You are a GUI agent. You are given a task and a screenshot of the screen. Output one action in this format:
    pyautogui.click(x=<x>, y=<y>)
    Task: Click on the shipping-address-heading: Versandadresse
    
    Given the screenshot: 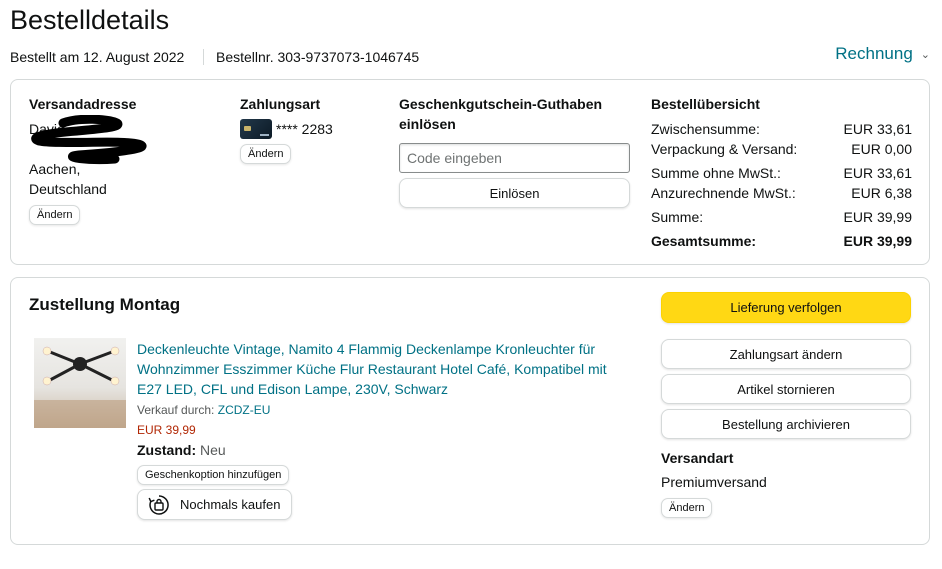 What is the action you would take?
    pyautogui.click(x=83, y=104)
    